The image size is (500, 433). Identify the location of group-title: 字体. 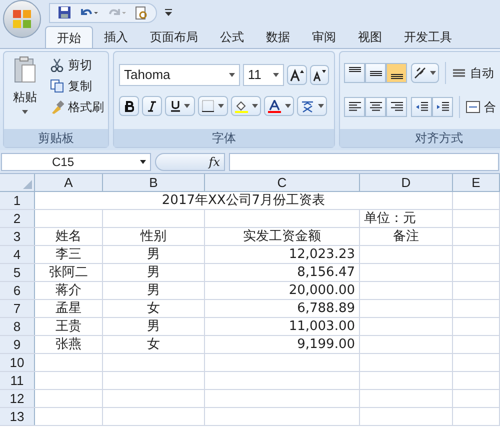
(224, 138).